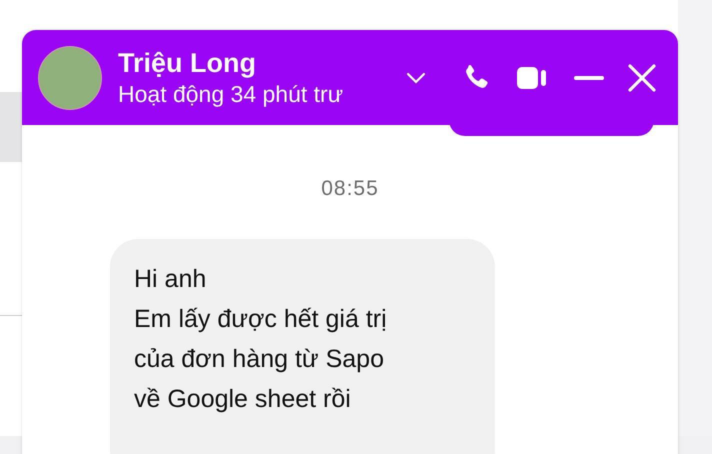 This screenshot has width=712, height=454. I want to click on chevron-down-icon, so click(416, 78).